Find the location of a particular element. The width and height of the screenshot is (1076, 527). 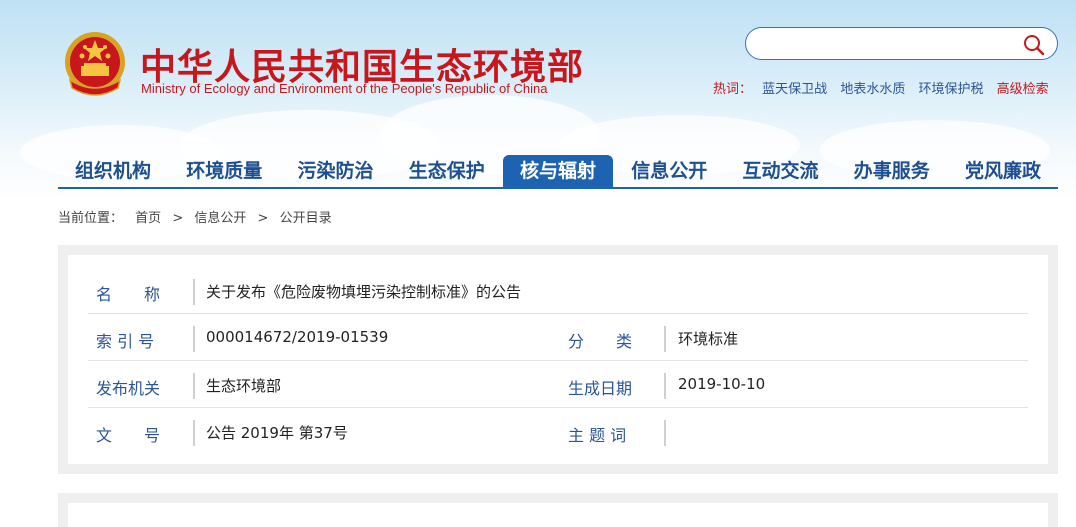

category-value: 环境标准 is located at coordinates (708, 339).